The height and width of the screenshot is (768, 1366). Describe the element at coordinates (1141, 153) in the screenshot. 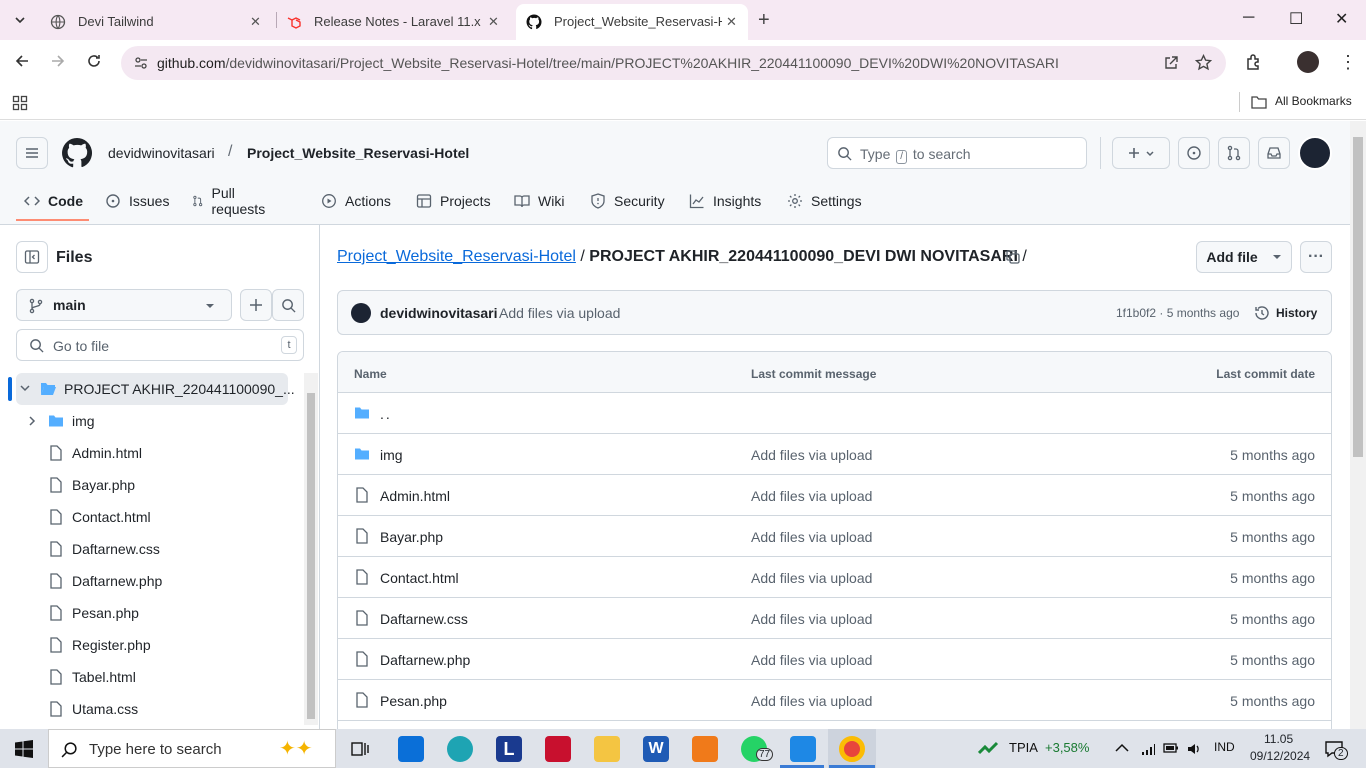

I see `create-new-button` at that location.